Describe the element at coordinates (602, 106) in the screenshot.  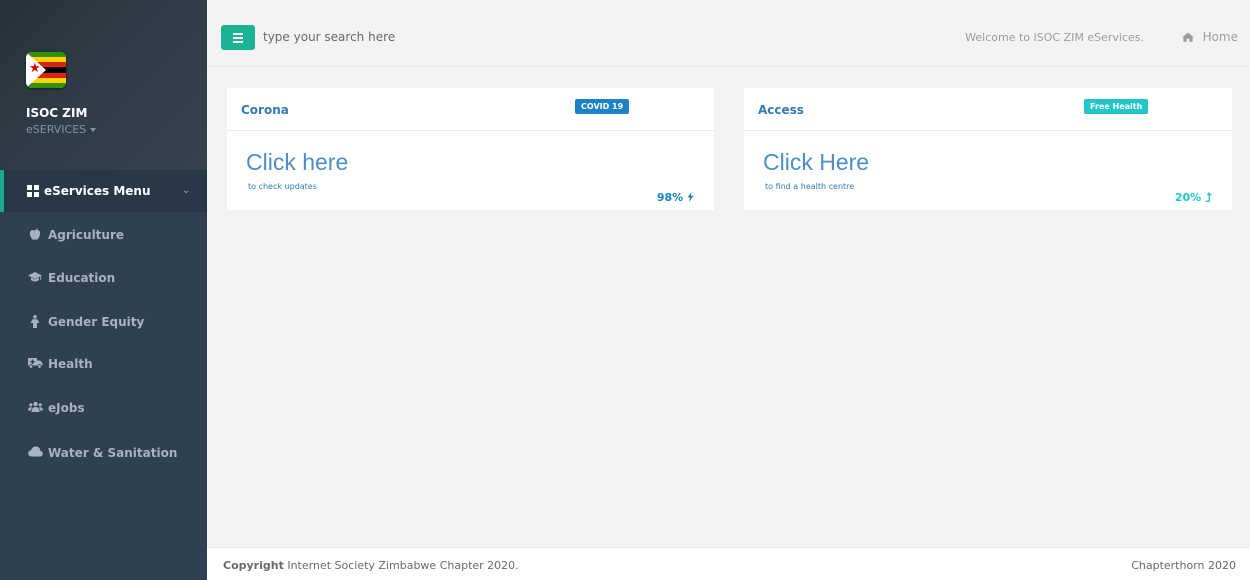
I see `status-badge: COVID 19` at that location.